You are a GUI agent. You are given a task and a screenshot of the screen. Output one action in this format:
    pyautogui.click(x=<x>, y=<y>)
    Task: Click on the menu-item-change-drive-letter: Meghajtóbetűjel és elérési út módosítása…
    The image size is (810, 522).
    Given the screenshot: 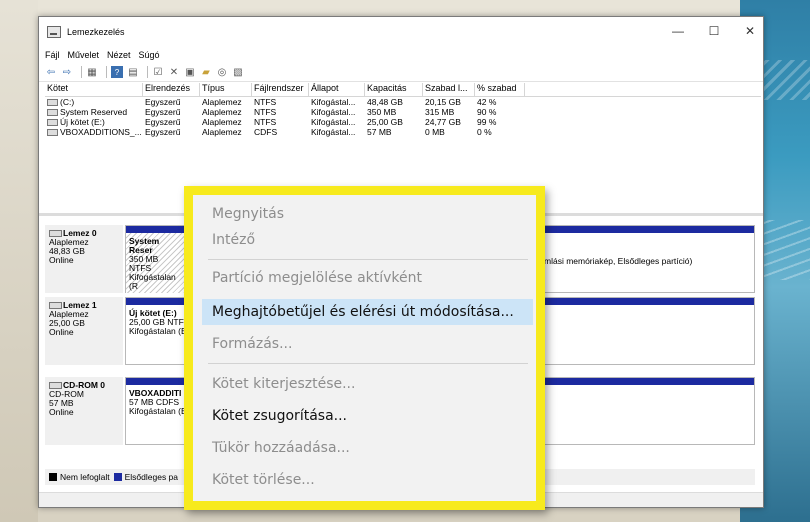 What is the action you would take?
    pyautogui.click(x=367, y=312)
    